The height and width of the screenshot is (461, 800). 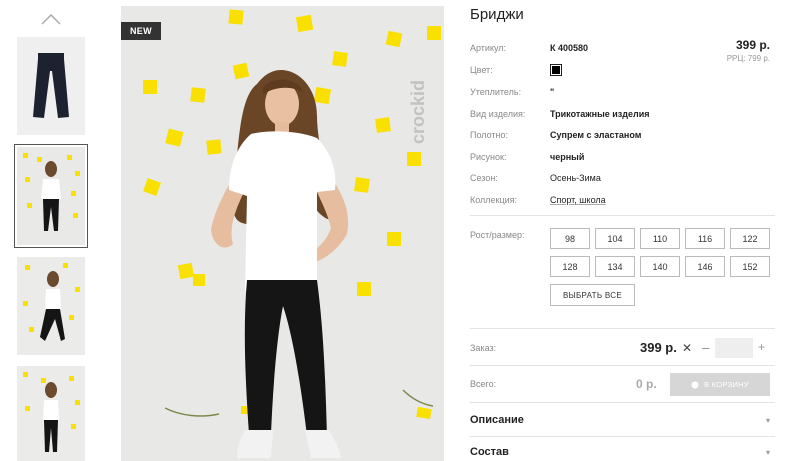 What do you see at coordinates (615, 238) in the screenshot?
I see `size-button: 104` at bounding box center [615, 238].